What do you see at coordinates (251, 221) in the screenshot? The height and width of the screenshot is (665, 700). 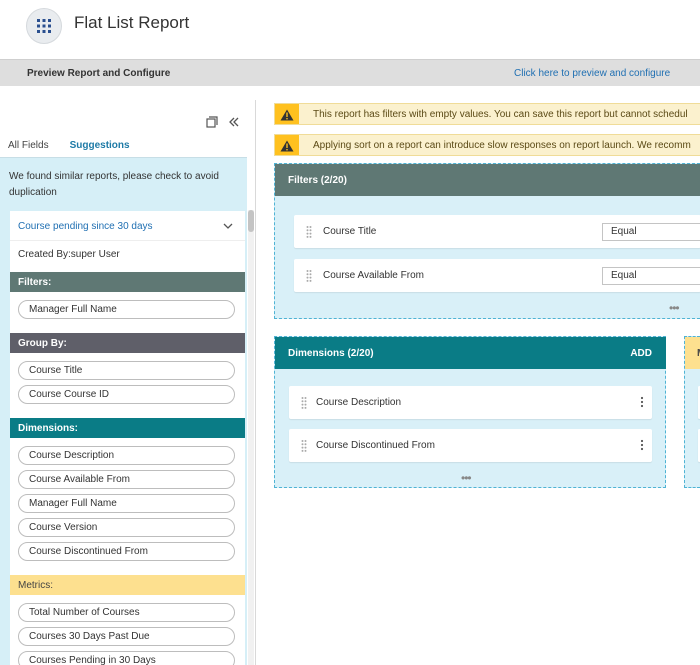 I see `scrollbar-thumb` at bounding box center [251, 221].